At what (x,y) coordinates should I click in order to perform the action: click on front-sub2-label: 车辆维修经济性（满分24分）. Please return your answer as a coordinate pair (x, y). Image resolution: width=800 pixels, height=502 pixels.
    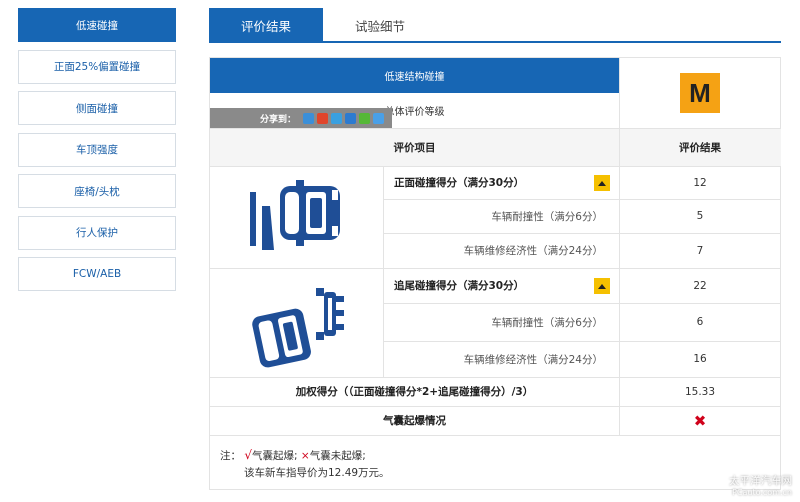
    Looking at the image, I should click on (533, 251).